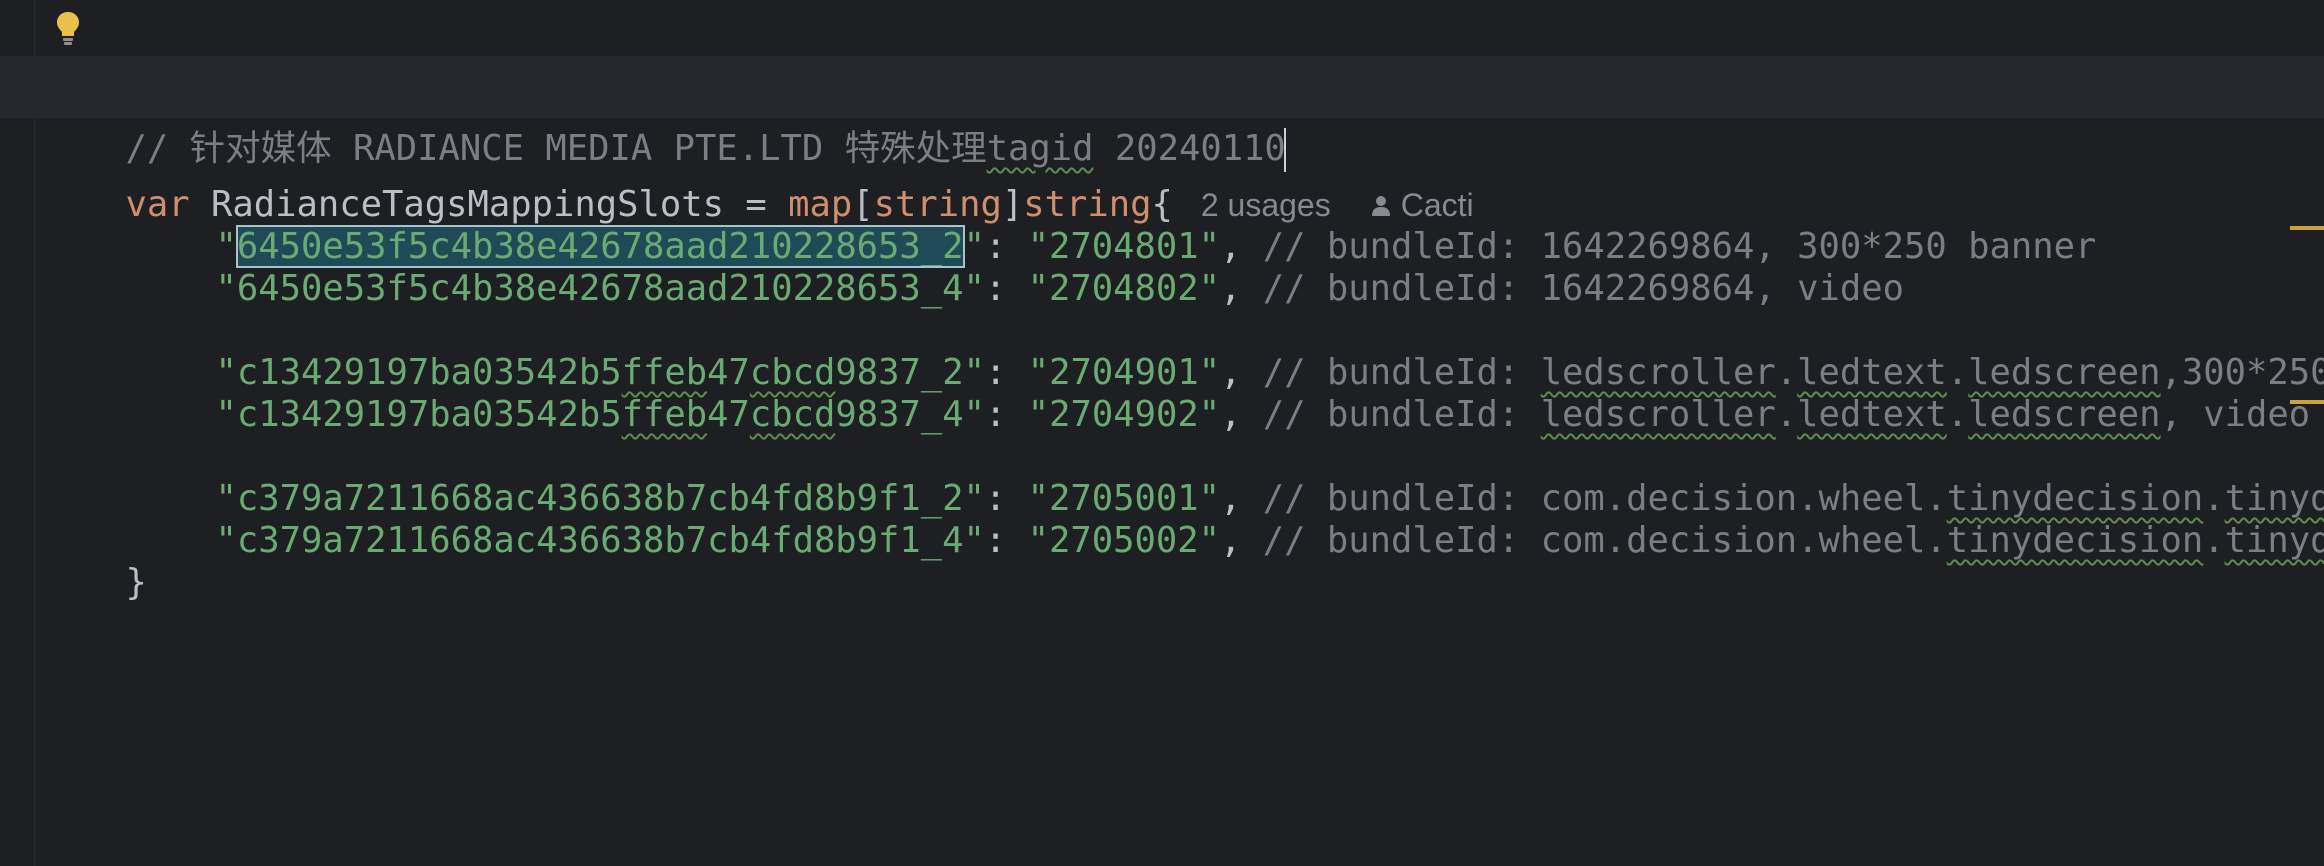 Image resolution: width=2324 pixels, height=866 pixels. Describe the element at coordinates (600, 540) in the screenshot. I see `entry-key: "c379a7211668ac436638b7cb4fd8b9f1_4"` at that location.